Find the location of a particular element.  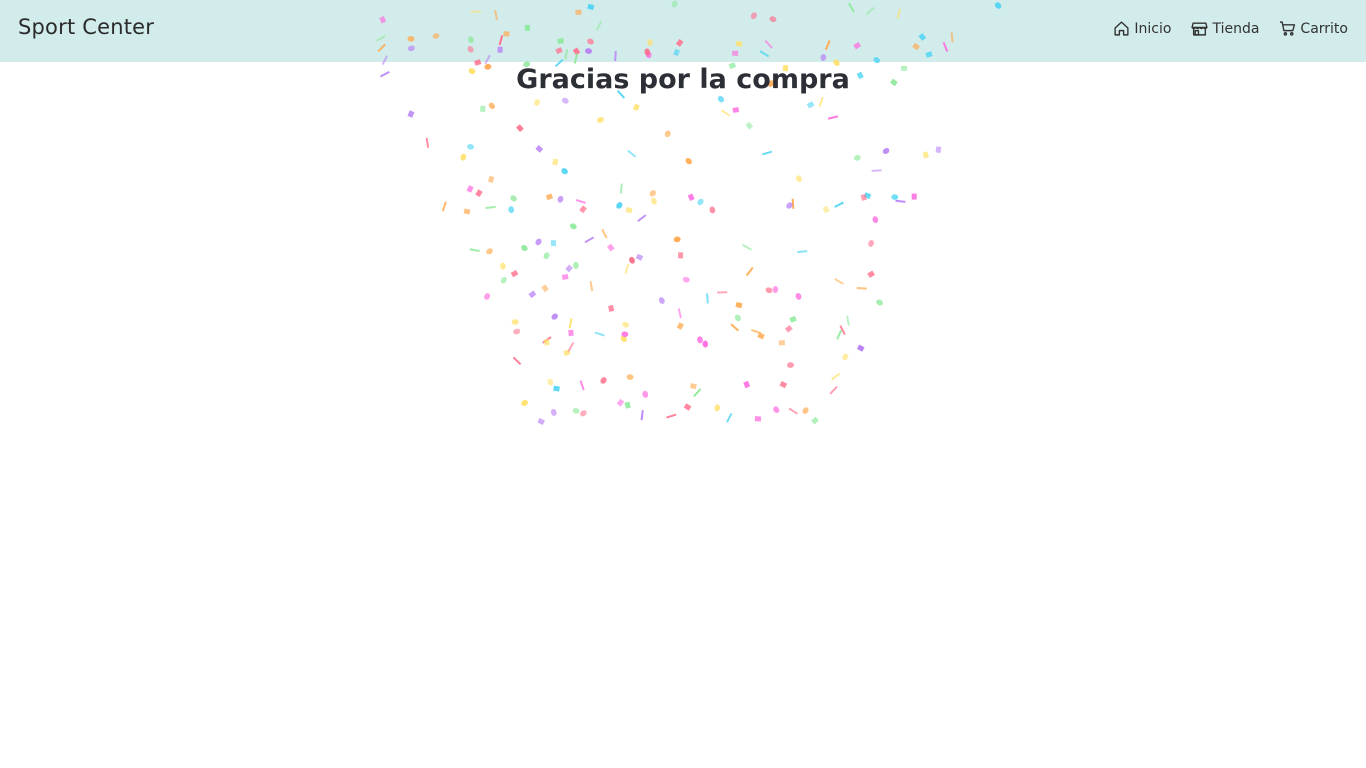

nav-link-label: Tienda is located at coordinates (1236, 28).